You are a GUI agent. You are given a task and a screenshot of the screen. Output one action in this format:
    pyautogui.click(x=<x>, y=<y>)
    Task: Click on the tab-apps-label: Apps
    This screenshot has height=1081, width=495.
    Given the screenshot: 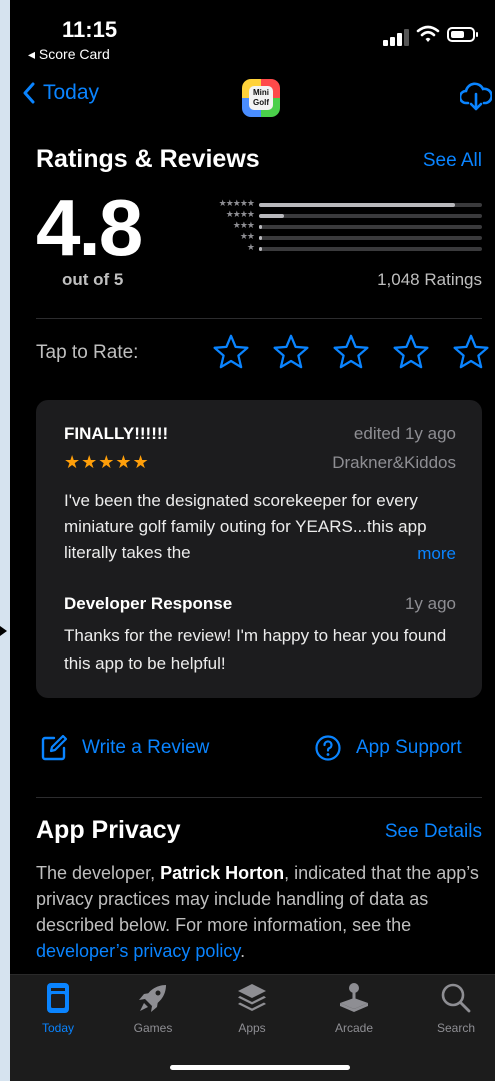 What is the action you would take?
    pyautogui.click(x=252, y=1028)
    